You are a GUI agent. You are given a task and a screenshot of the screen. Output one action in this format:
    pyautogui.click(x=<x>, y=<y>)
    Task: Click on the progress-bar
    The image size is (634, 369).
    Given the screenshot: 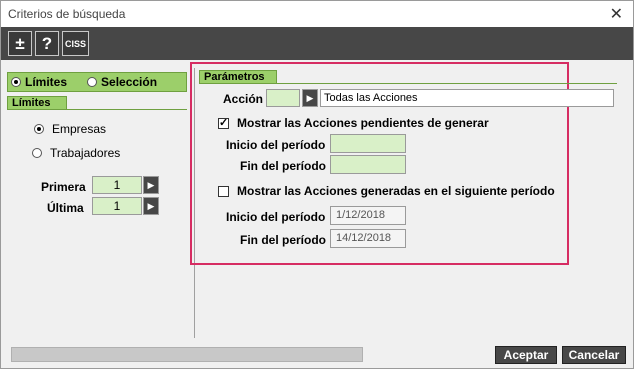 What is the action you would take?
    pyautogui.click(x=187, y=354)
    